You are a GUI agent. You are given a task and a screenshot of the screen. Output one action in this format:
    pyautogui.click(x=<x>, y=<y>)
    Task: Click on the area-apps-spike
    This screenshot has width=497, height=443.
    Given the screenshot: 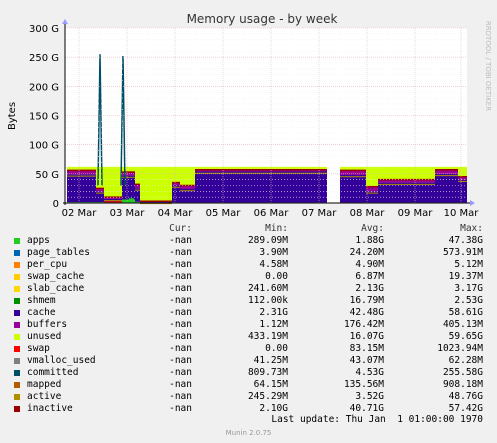 What is the action you would take?
    pyautogui.click(x=131, y=200)
    